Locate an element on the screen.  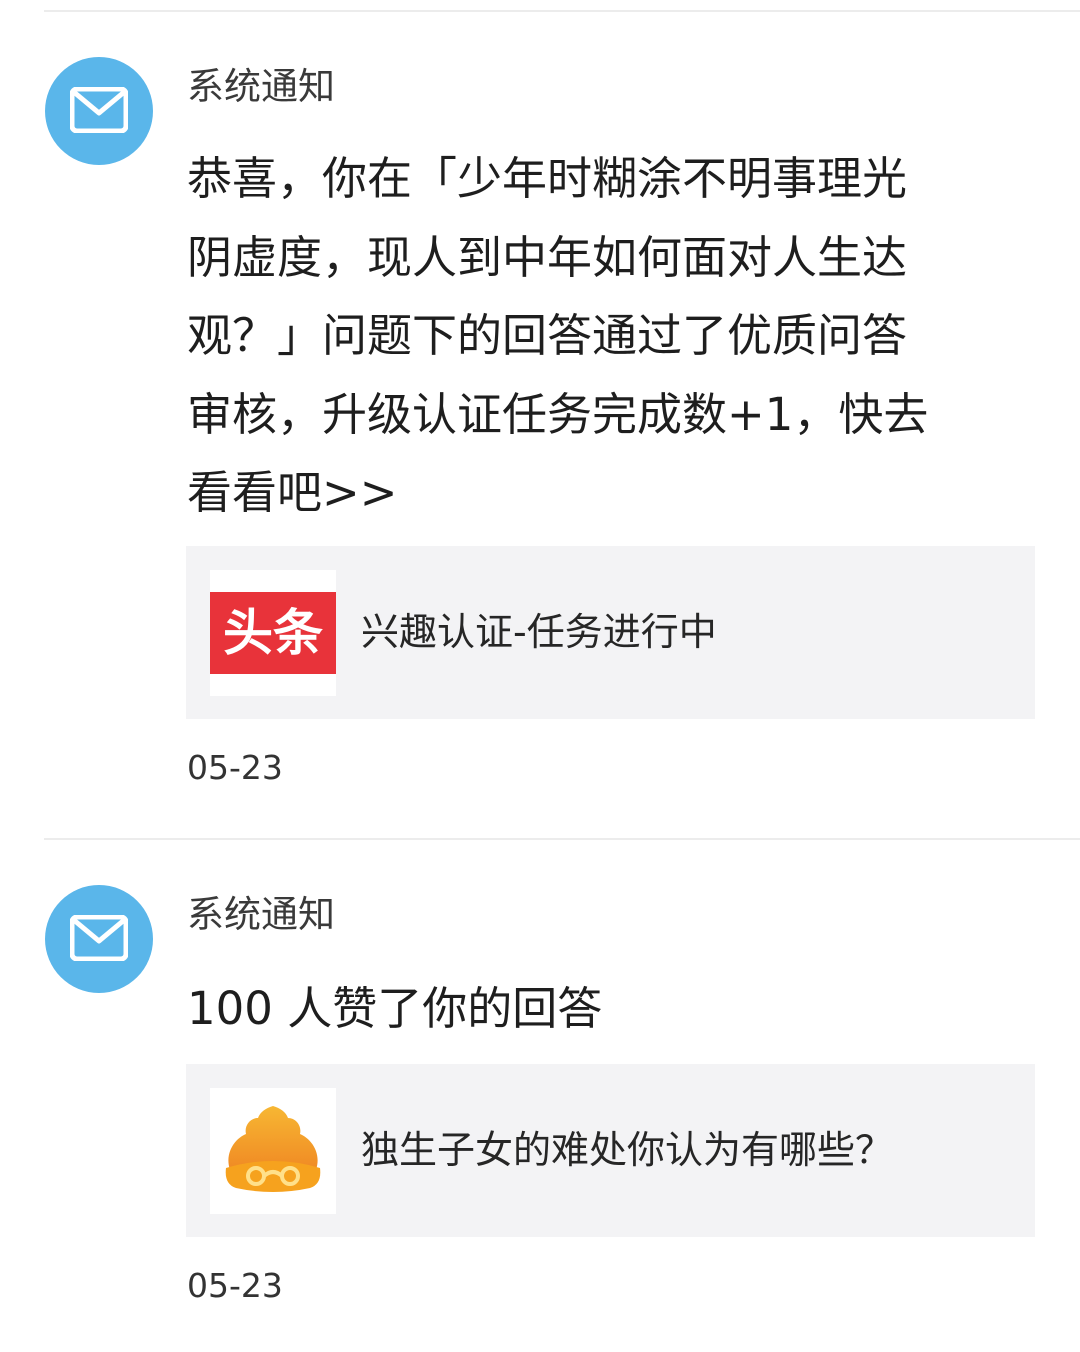
message-line: 恭喜，你在「少年时糊涂不明事理光 is located at coordinates (547, 178).